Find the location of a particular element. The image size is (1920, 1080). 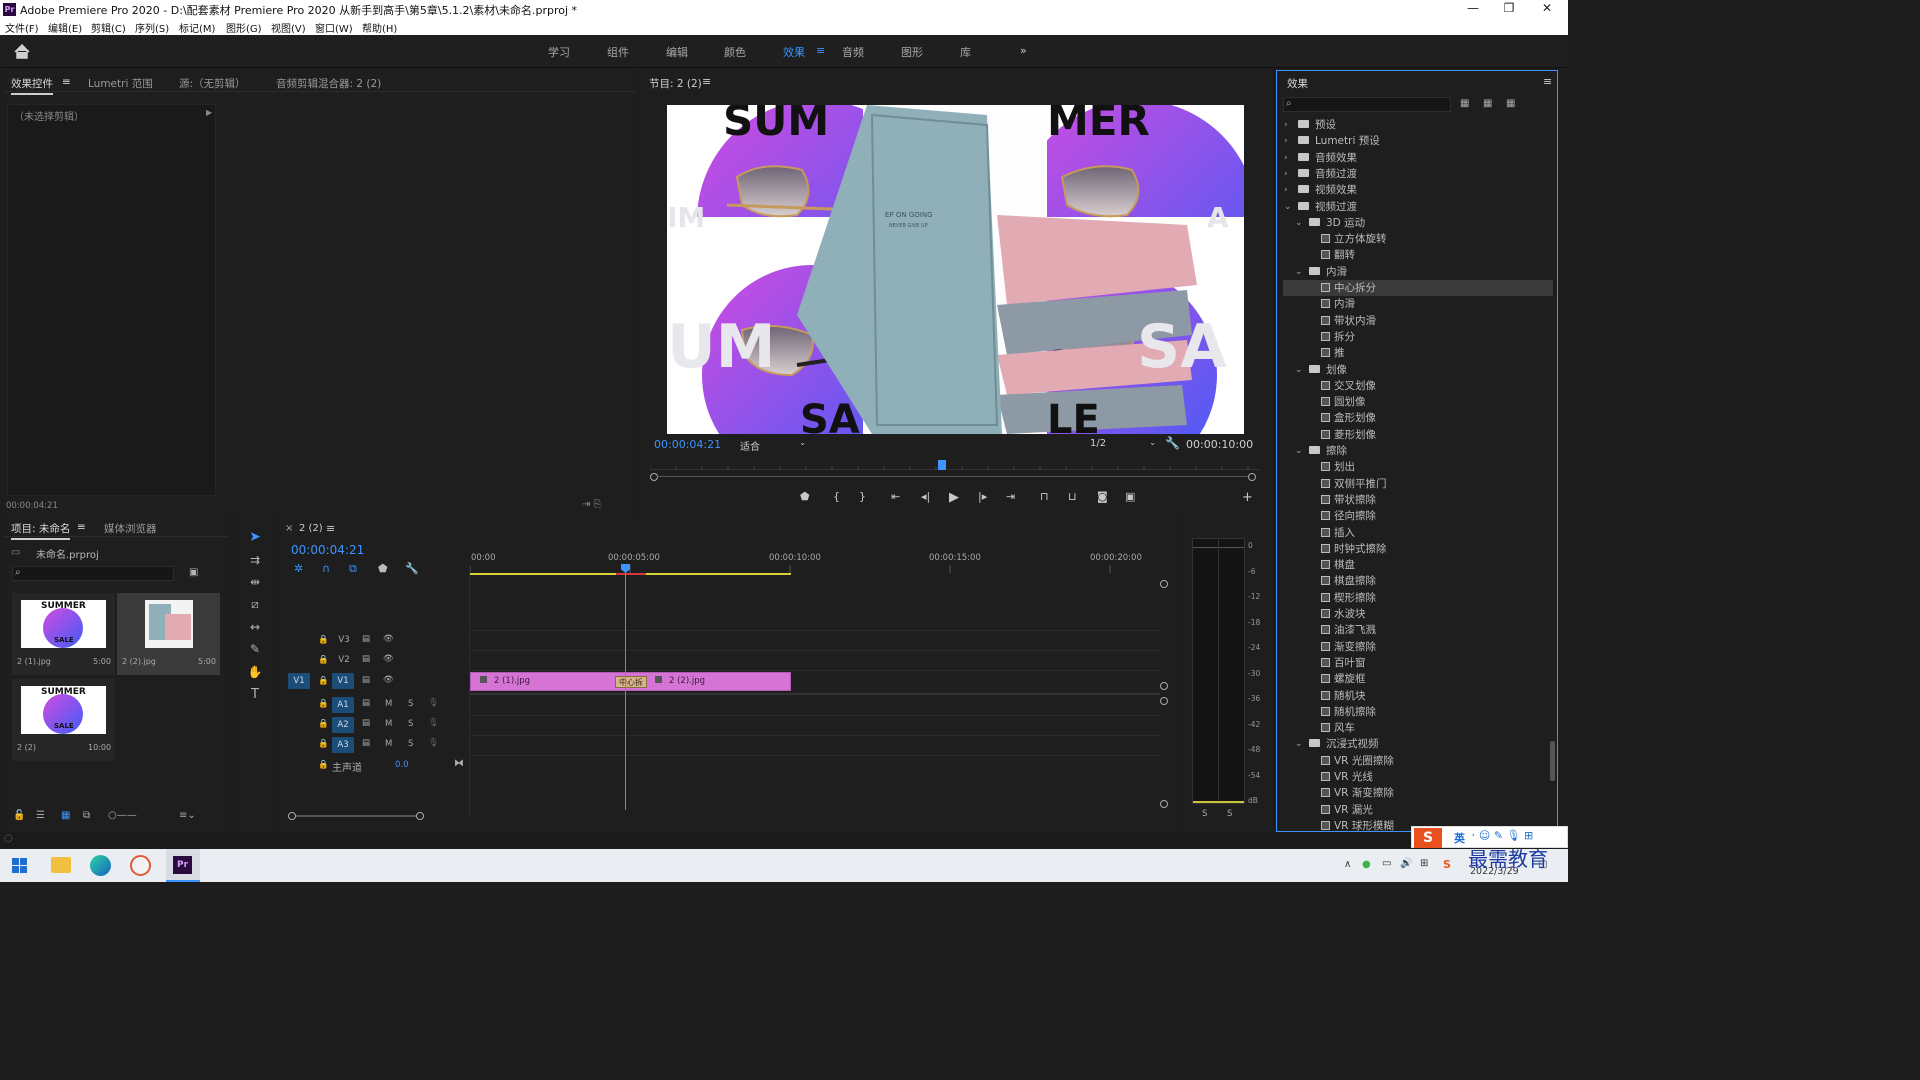

effects-folder: ⌄ 擦除 is located at coordinates (1418, 451).